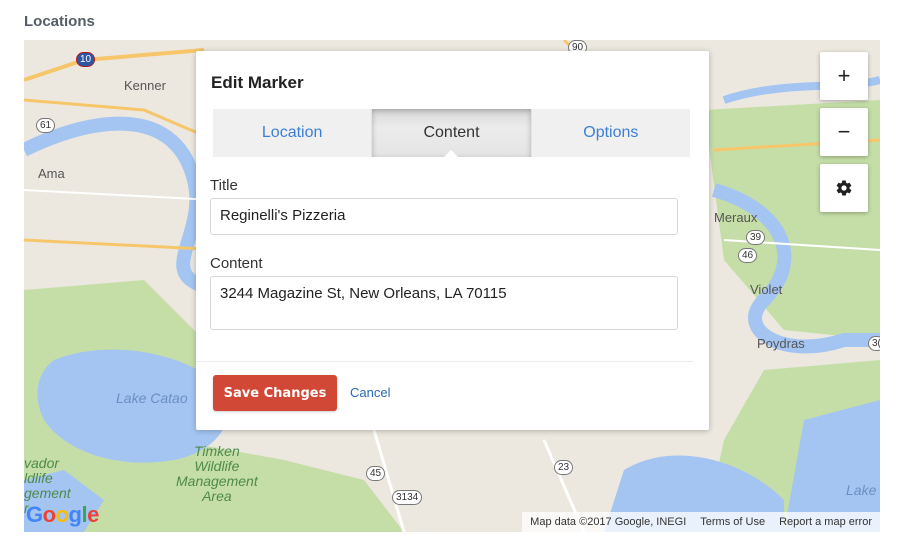 The image size is (900, 552). I want to click on route-shield: 46, so click(748, 255).